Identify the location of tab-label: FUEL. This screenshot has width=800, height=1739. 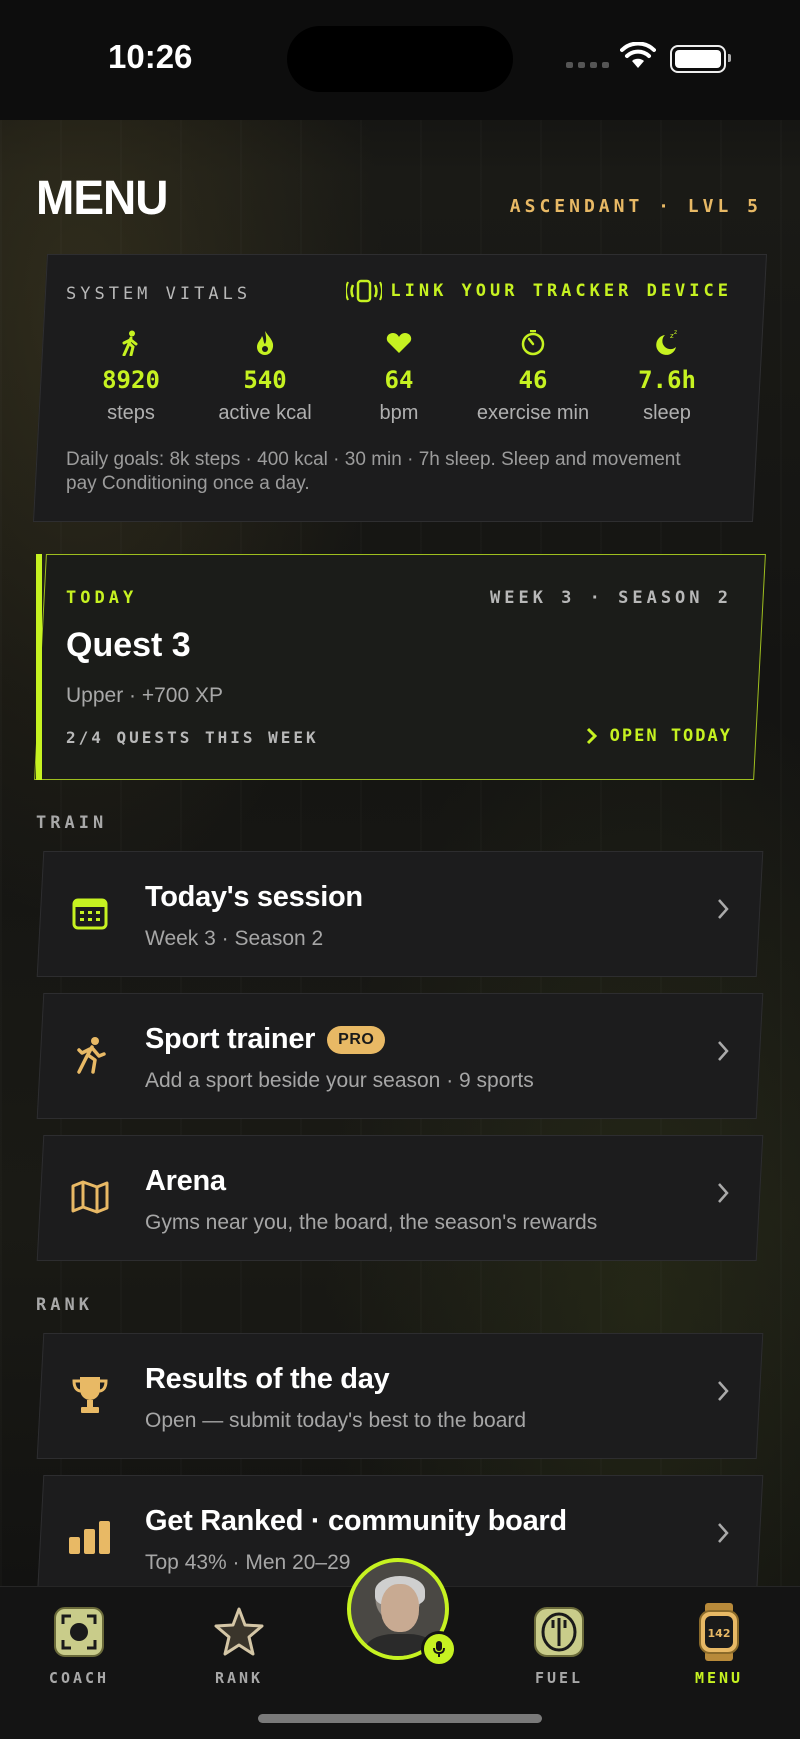
(559, 1678).